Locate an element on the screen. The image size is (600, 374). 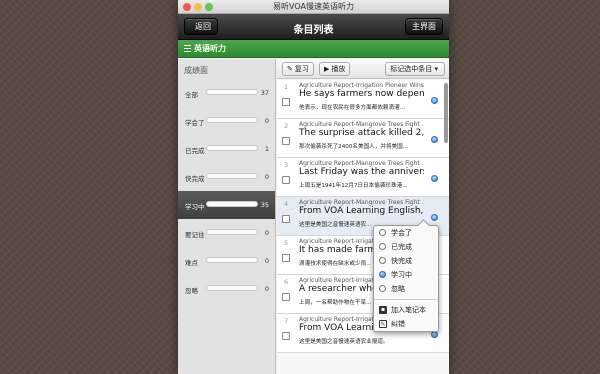
review-button: ✎ 复习 is located at coordinates (298, 69).